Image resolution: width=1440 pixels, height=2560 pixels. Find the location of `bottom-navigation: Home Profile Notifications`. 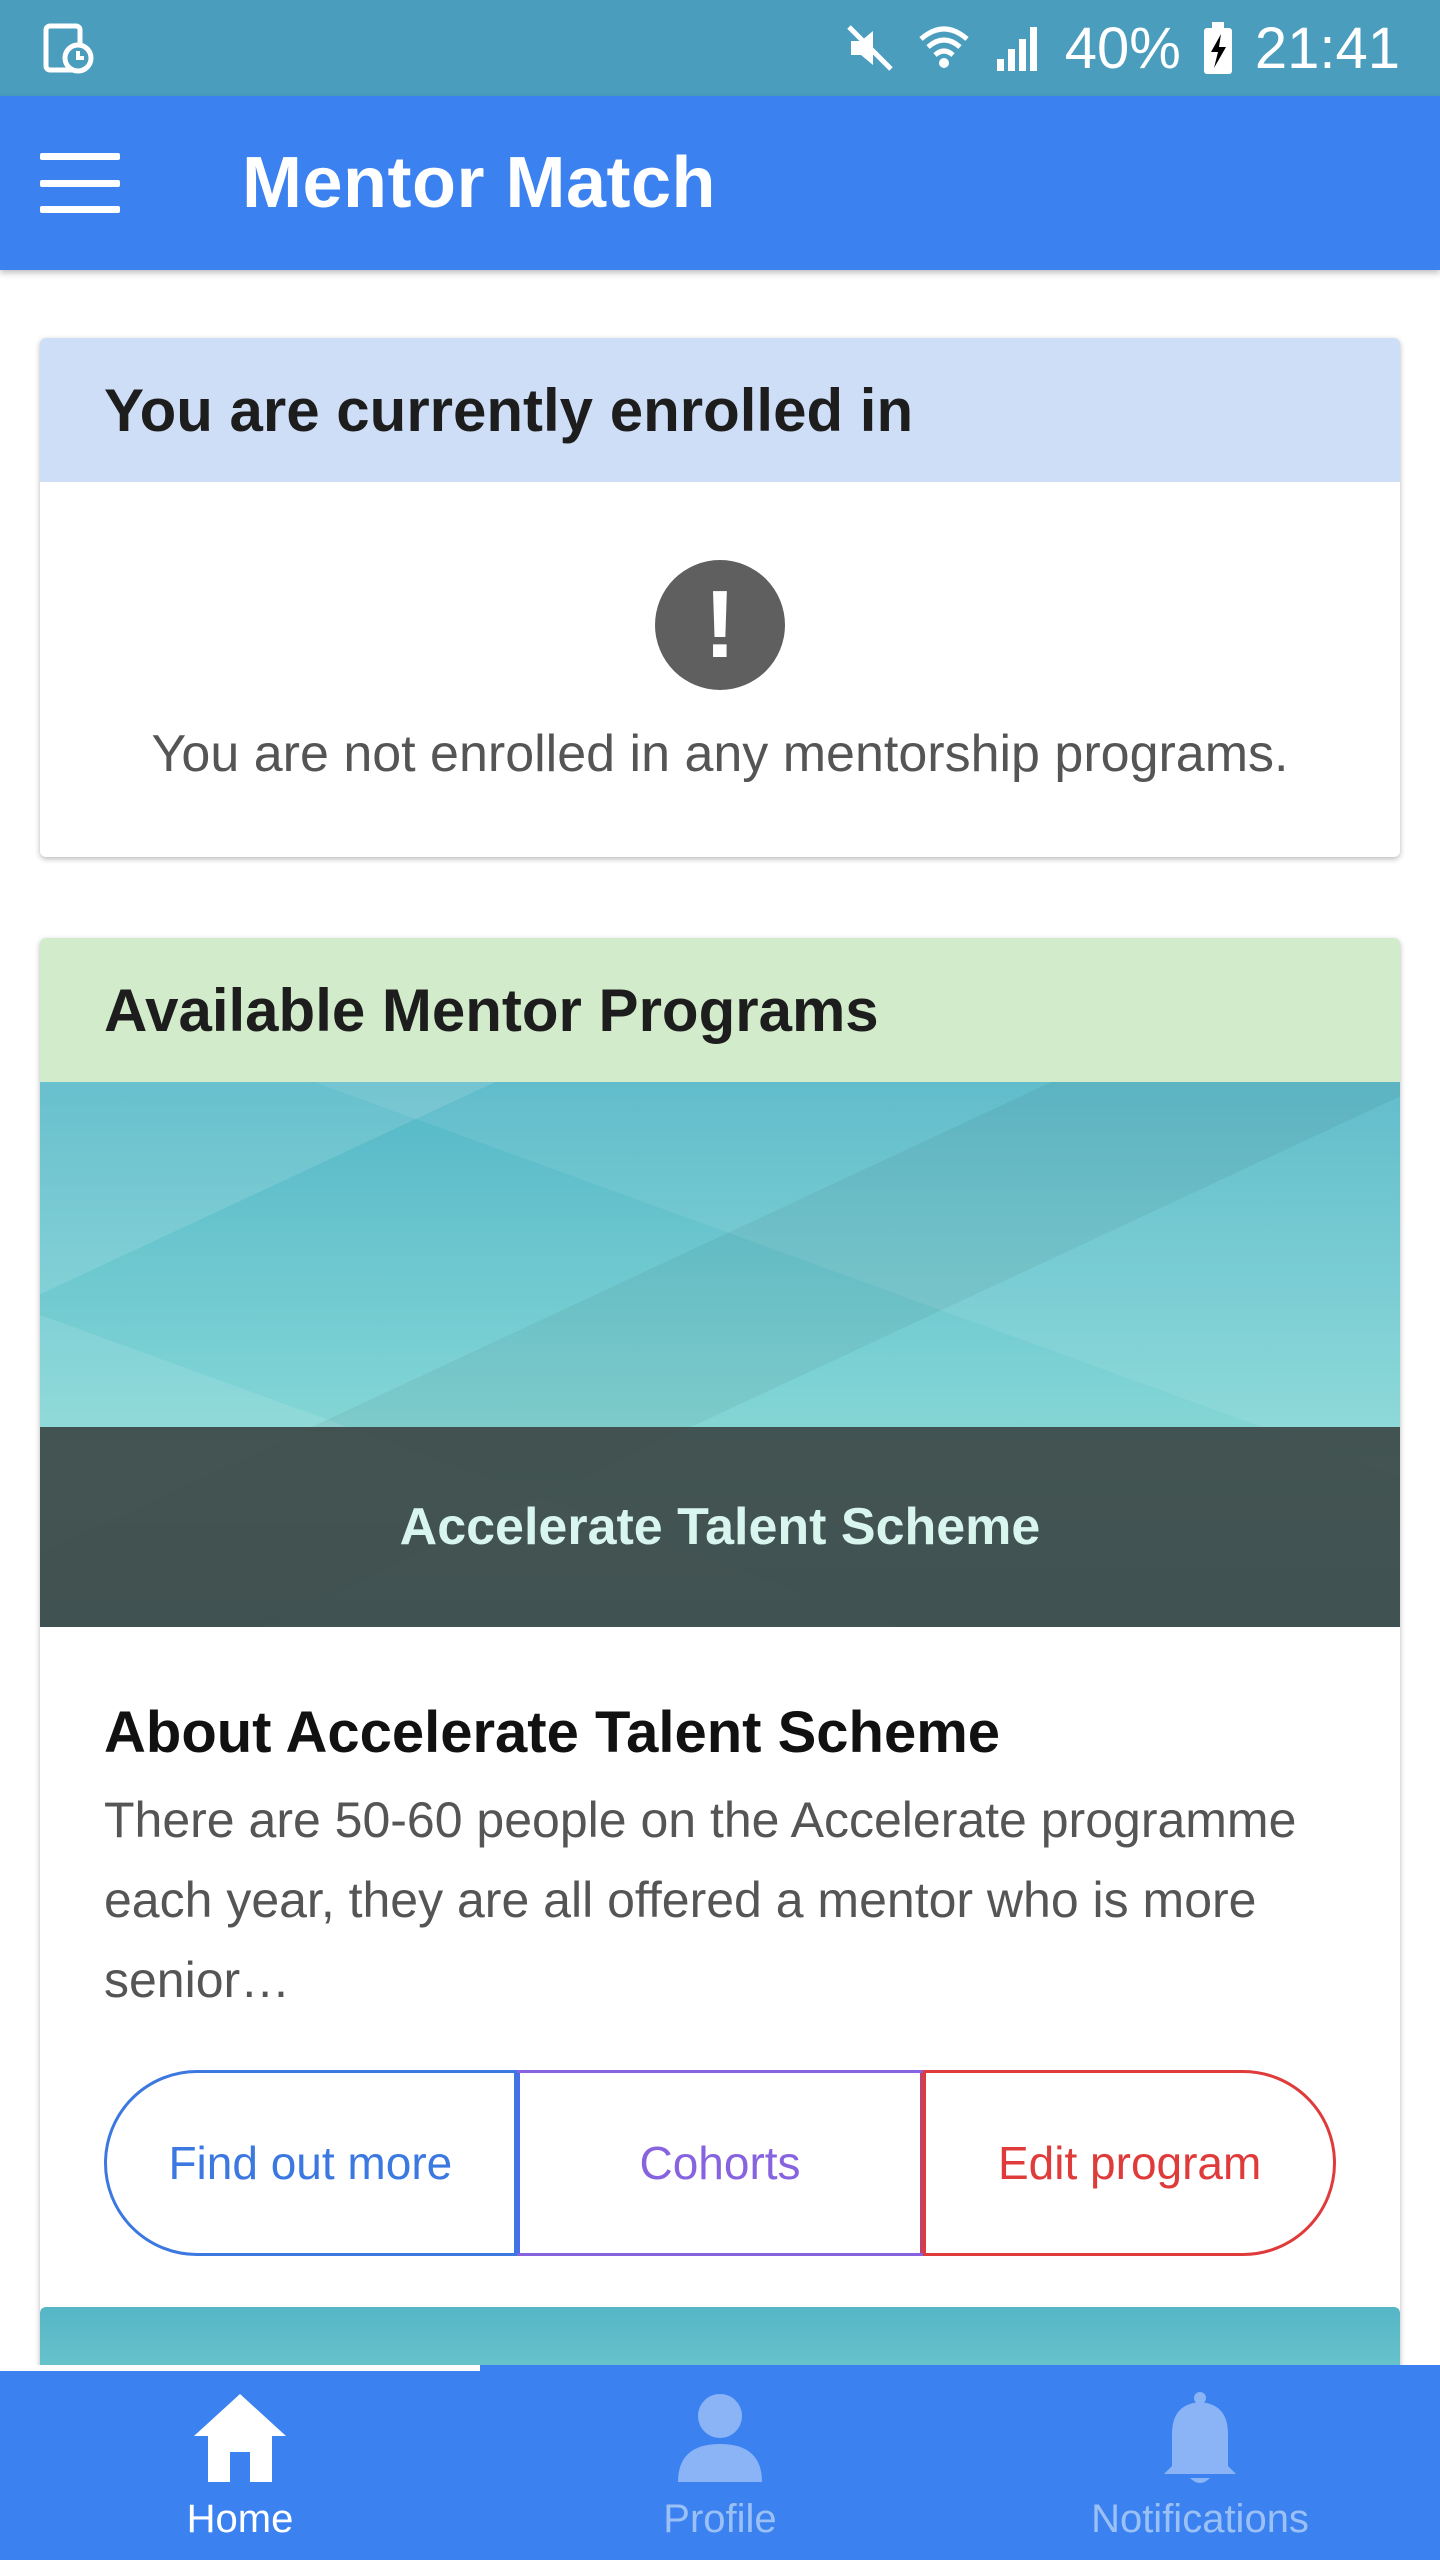

bottom-navigation: Home Profile Notifications is located at coordinates (720, 2462).